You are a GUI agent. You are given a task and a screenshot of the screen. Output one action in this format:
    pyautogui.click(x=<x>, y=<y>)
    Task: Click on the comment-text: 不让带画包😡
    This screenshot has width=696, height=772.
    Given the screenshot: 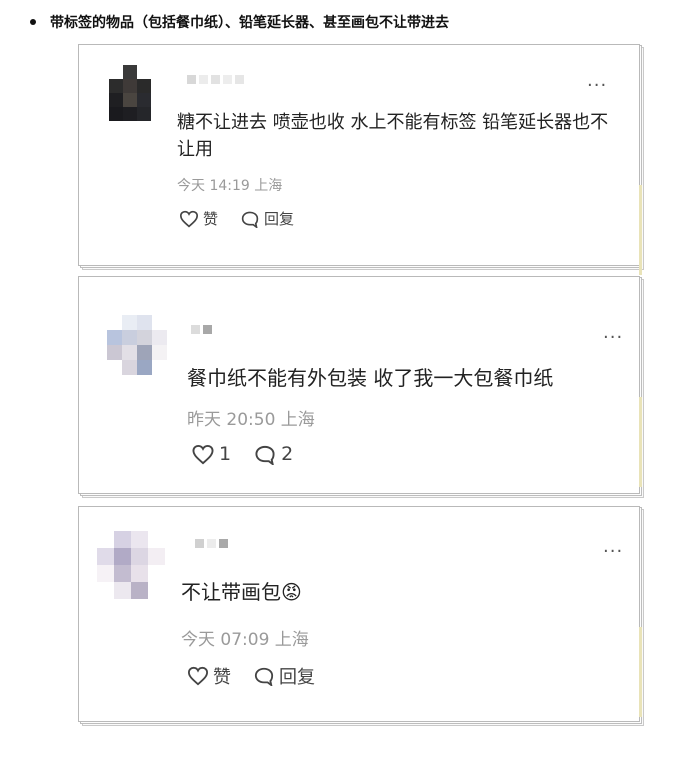 What is the action you would take?
    pyautogui.click(x=401, y=592)
    